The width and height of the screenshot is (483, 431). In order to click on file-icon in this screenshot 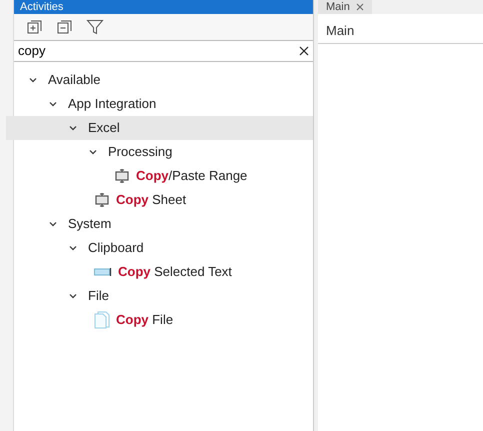, I will do `click(102, 320)`.